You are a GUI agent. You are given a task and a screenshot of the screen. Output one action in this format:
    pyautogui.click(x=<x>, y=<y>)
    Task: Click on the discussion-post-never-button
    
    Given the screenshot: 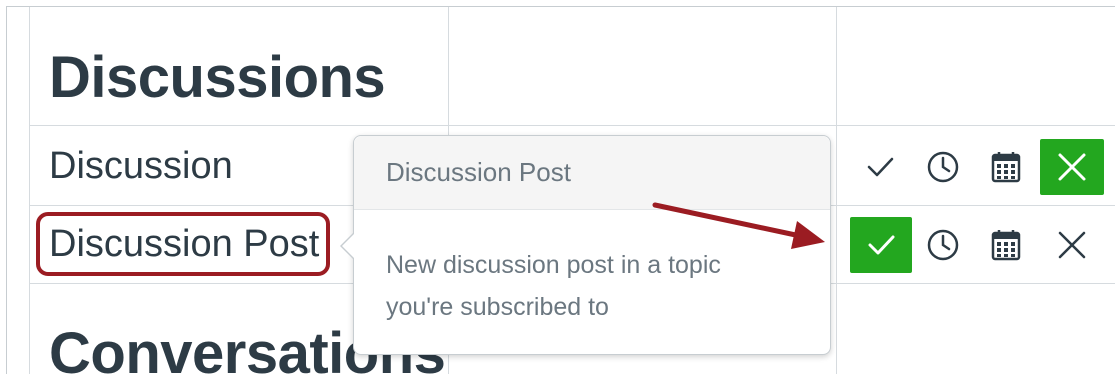 What is the action you would take?
    pyautogui.click(x=1072, y=245)
    